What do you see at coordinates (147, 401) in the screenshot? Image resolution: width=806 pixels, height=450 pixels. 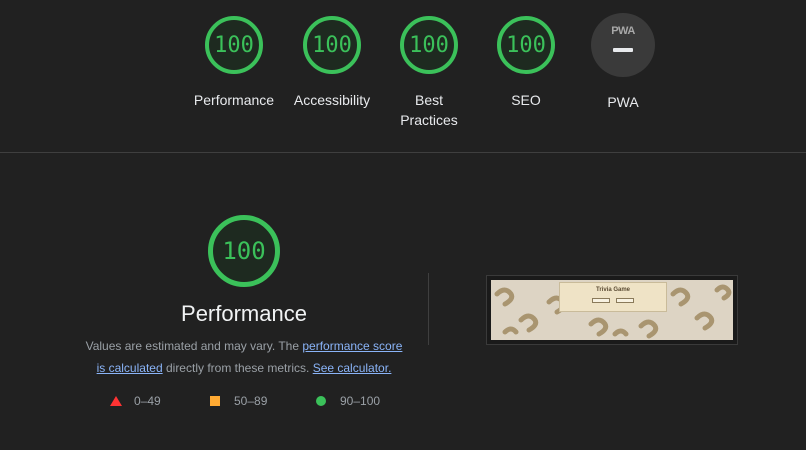 I see `legend-range: 0–49` at bounding box center [147, 401].